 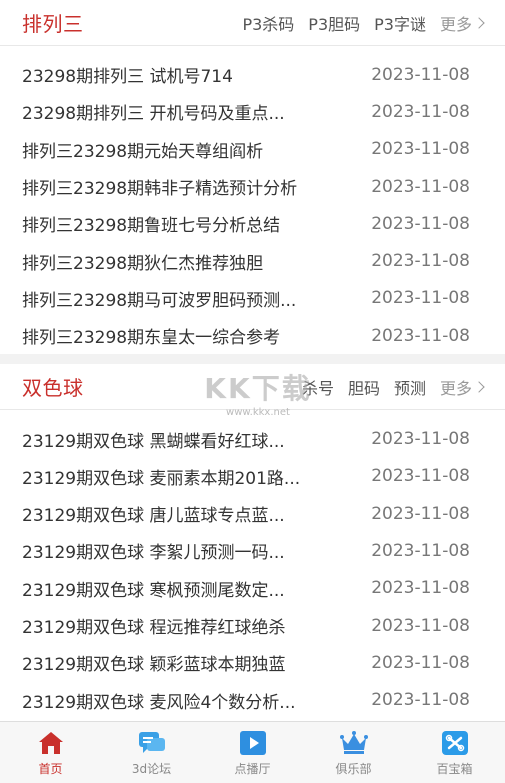 I want to click on list-item: 23129期双色球 程远推荐红球绝杀 2023-11-08, so click(x=252, y=625).